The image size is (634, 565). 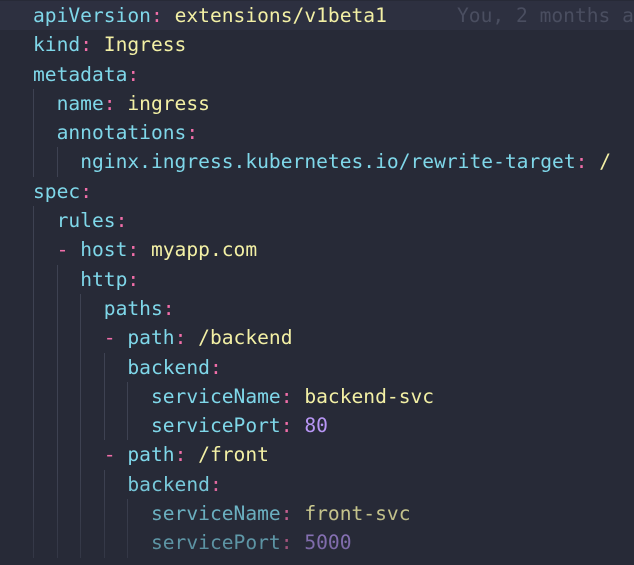 What do you see at coordinates (328, 543) in the screenshot?
I see `yaml-number-value: 5000` at bounding box center [328, 543].